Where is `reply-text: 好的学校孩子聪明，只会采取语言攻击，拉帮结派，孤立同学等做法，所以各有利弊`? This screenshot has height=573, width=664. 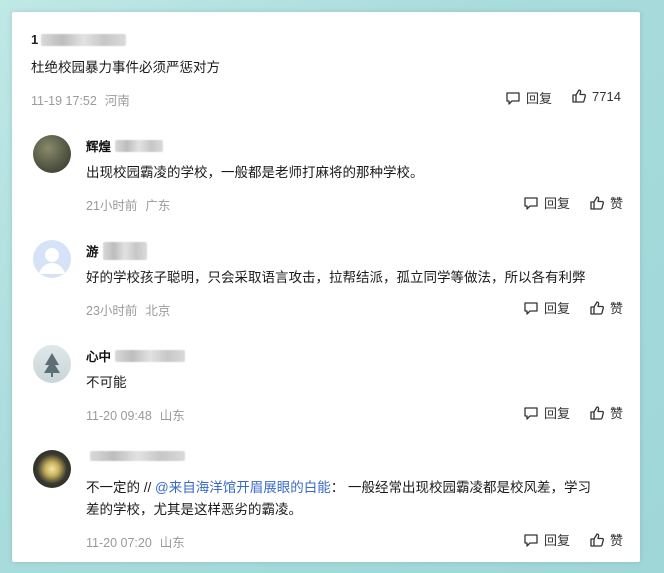 reply-text: 好的学校孩子聪明，只会采取语言攻击，拉帮结派，孤立同学等做法，所以各有利弊 is located at coordinates (336, 277).